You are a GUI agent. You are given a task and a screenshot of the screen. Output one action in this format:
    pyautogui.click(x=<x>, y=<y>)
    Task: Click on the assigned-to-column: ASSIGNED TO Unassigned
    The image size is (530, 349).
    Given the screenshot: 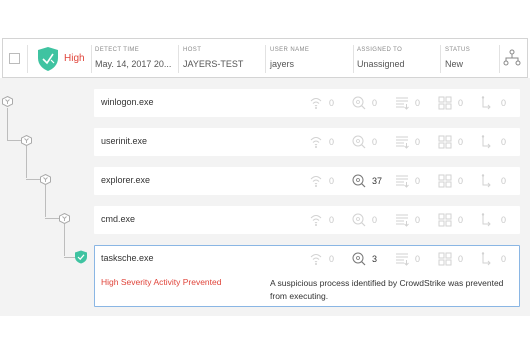 What is the action you would take?
    pyautogui.click(x=381, y=58)
    